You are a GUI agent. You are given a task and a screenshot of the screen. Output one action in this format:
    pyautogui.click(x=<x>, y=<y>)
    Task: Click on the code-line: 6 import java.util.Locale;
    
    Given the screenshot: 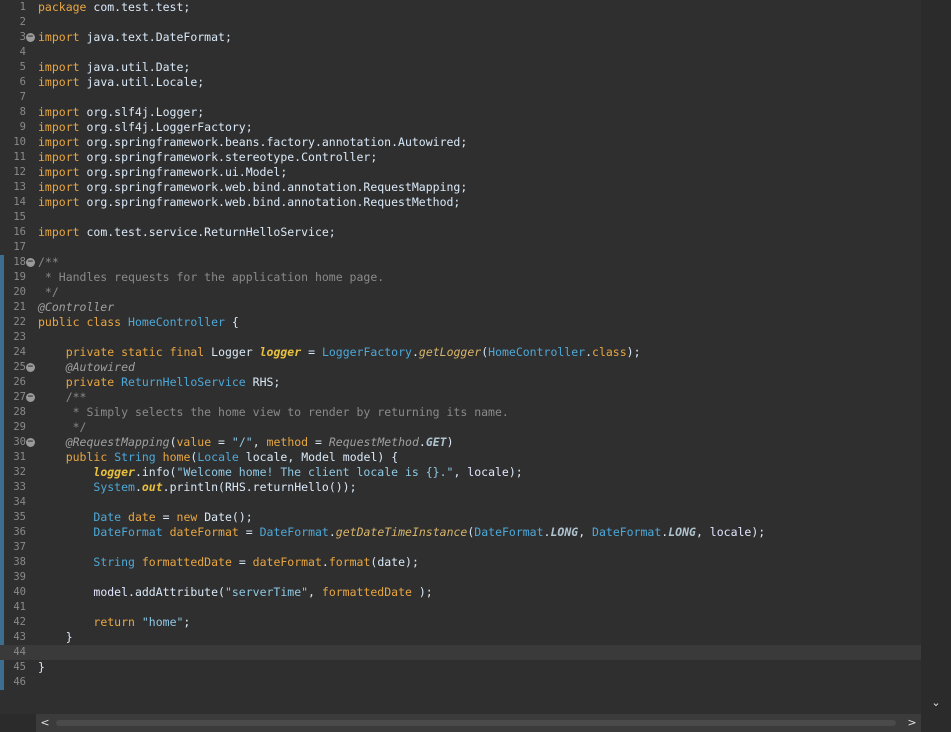 What is the action you would take?
    pyautogui.click(x=460, y=82)
    